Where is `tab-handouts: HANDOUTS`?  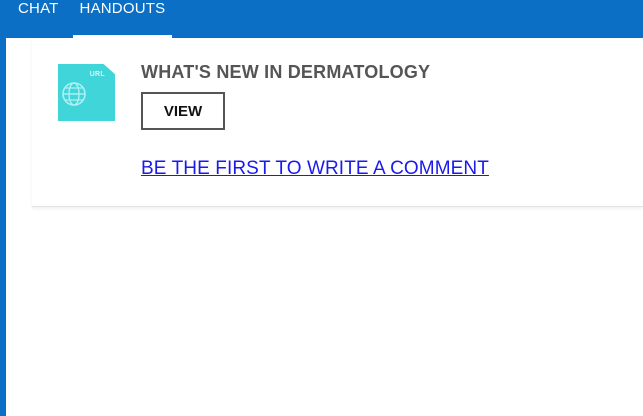
tab-handouts: HANDOUTS is located at coordinates (122, 19).